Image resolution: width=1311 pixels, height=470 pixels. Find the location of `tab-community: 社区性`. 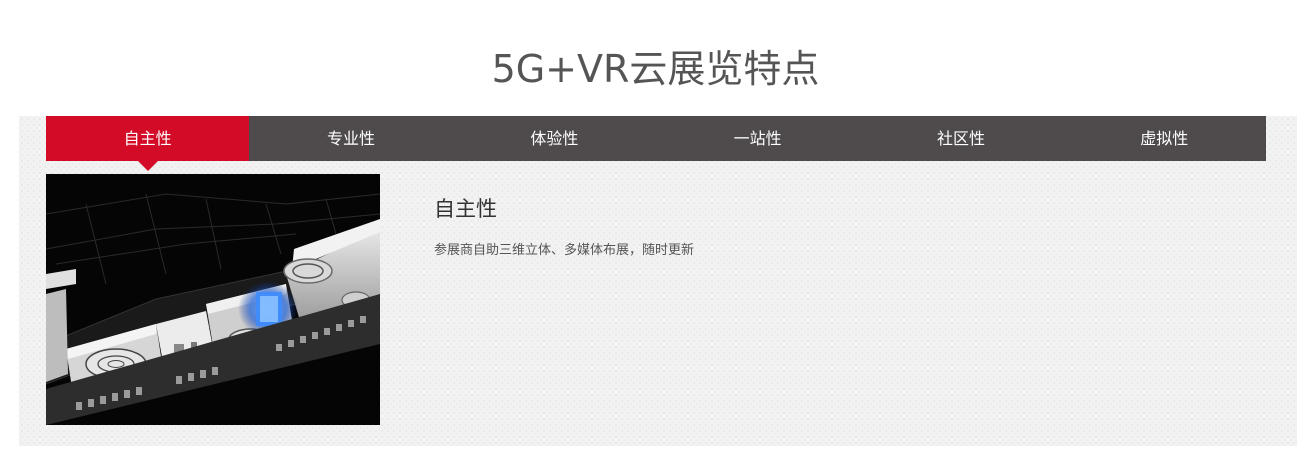

tab-community: 社区性 is located at coordinates (960, 138).